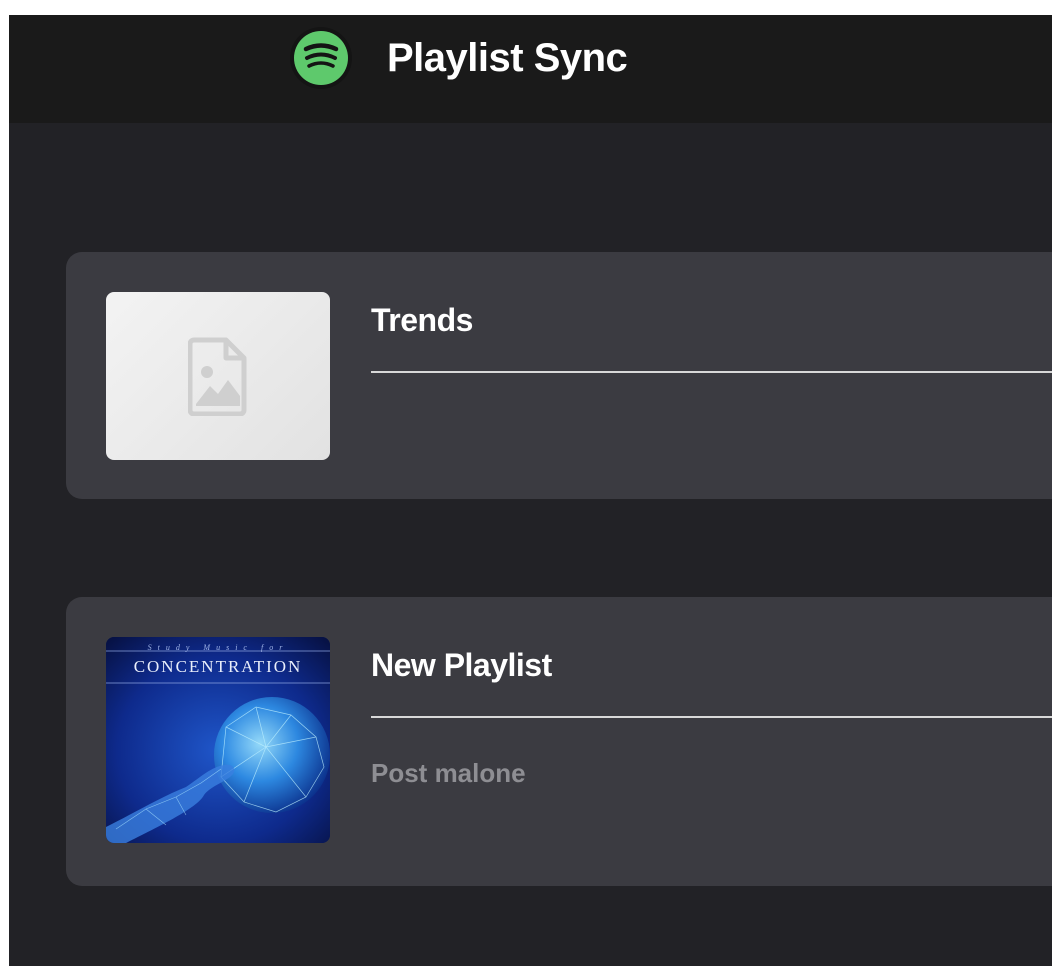 Image resolution: width=1052 pixels, height=966 pixels. I want to click on app-title: Playlist Sync, so click(507, 58).